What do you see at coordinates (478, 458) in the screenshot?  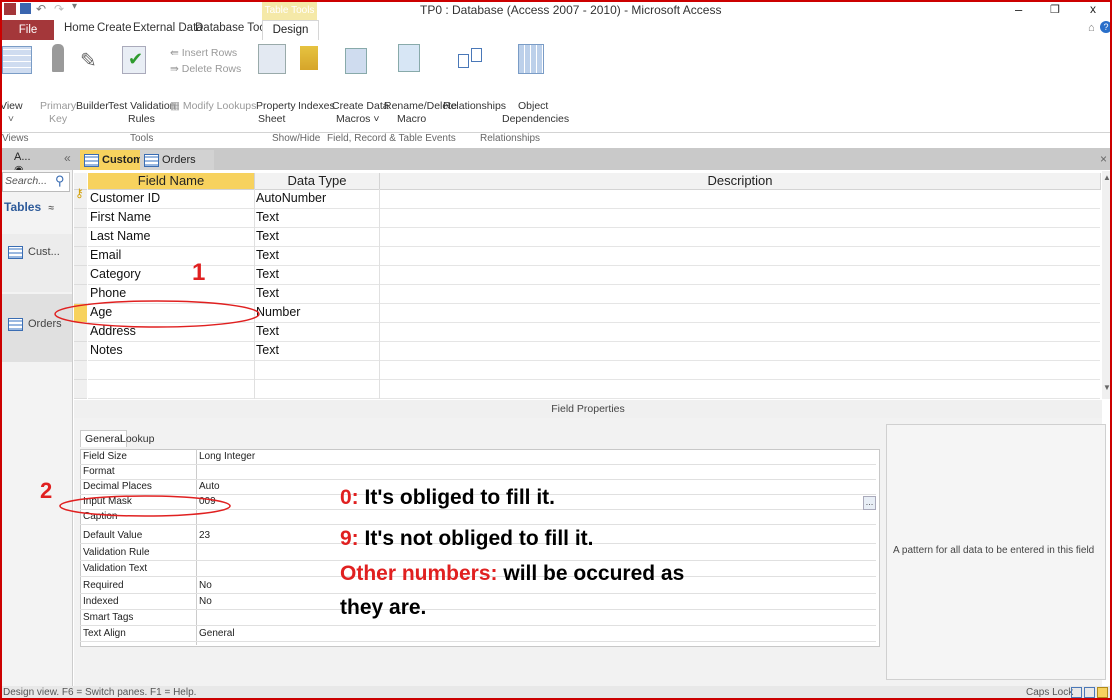 I see `property-row: Field Size Long Integer` at bounding box center [478, 458].